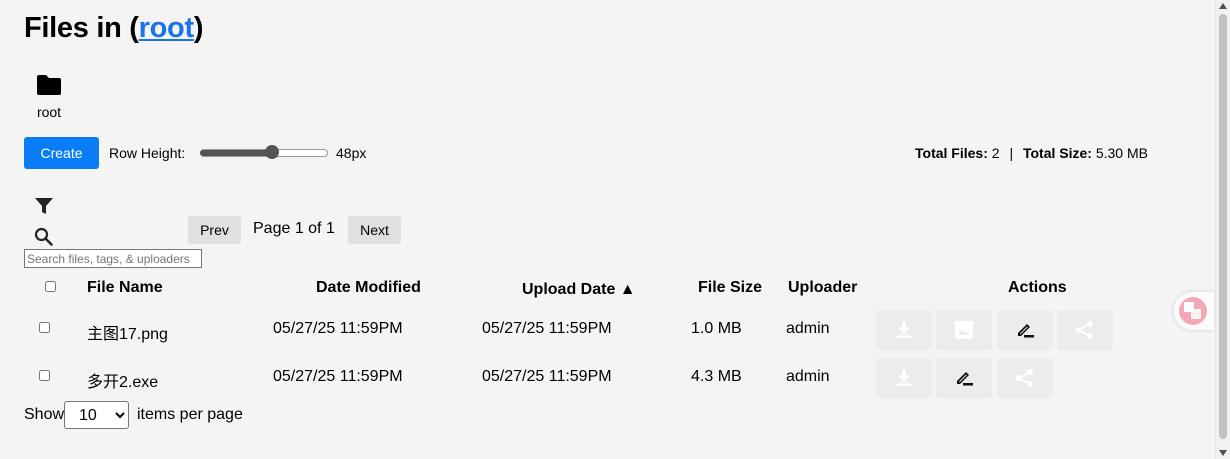 This screenshot has height=459, width=1230. Describe the element at coordinates (716, 376) in the screenshot. I see `file-size: 4.3 MB` at that location.